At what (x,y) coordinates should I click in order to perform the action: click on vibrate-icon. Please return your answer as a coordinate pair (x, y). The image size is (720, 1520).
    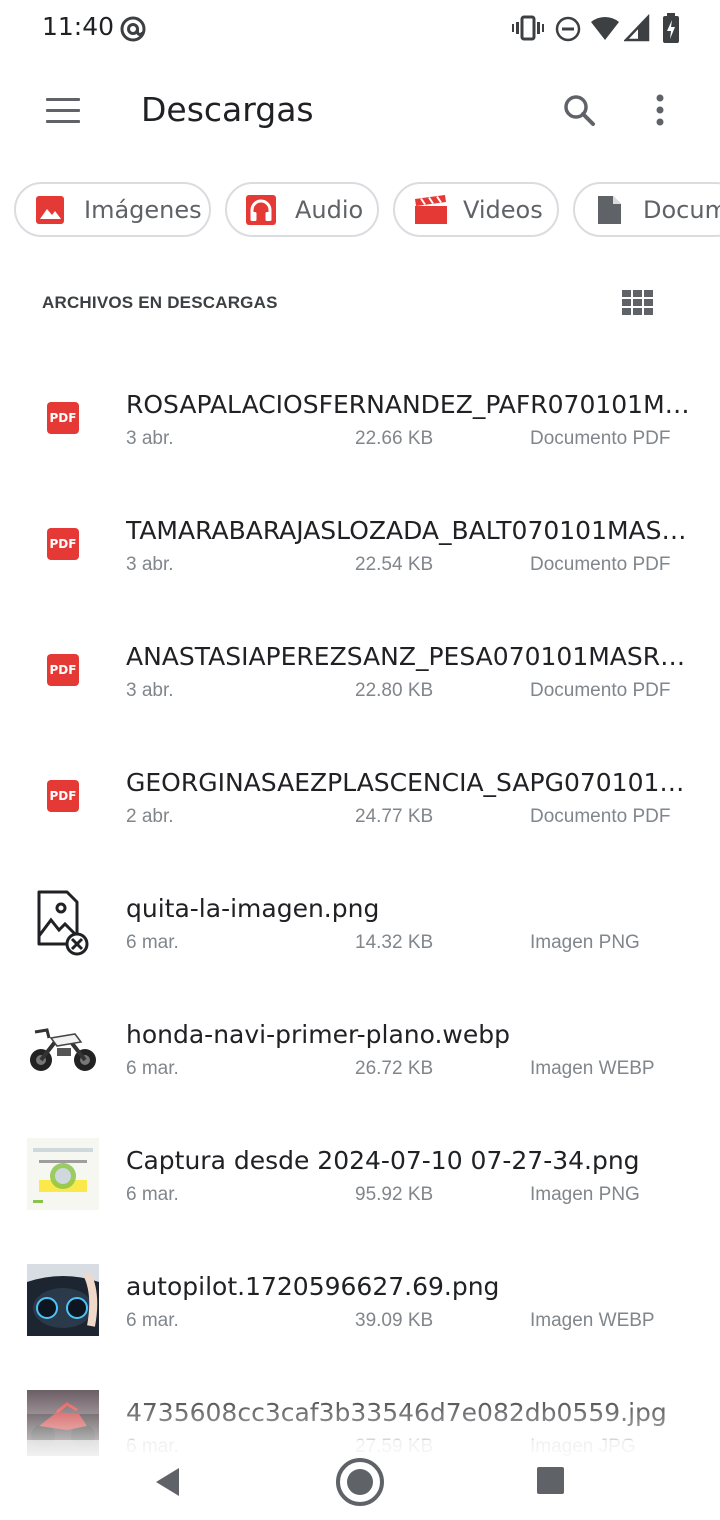
    Looking at the image, I should click on (528, 28).